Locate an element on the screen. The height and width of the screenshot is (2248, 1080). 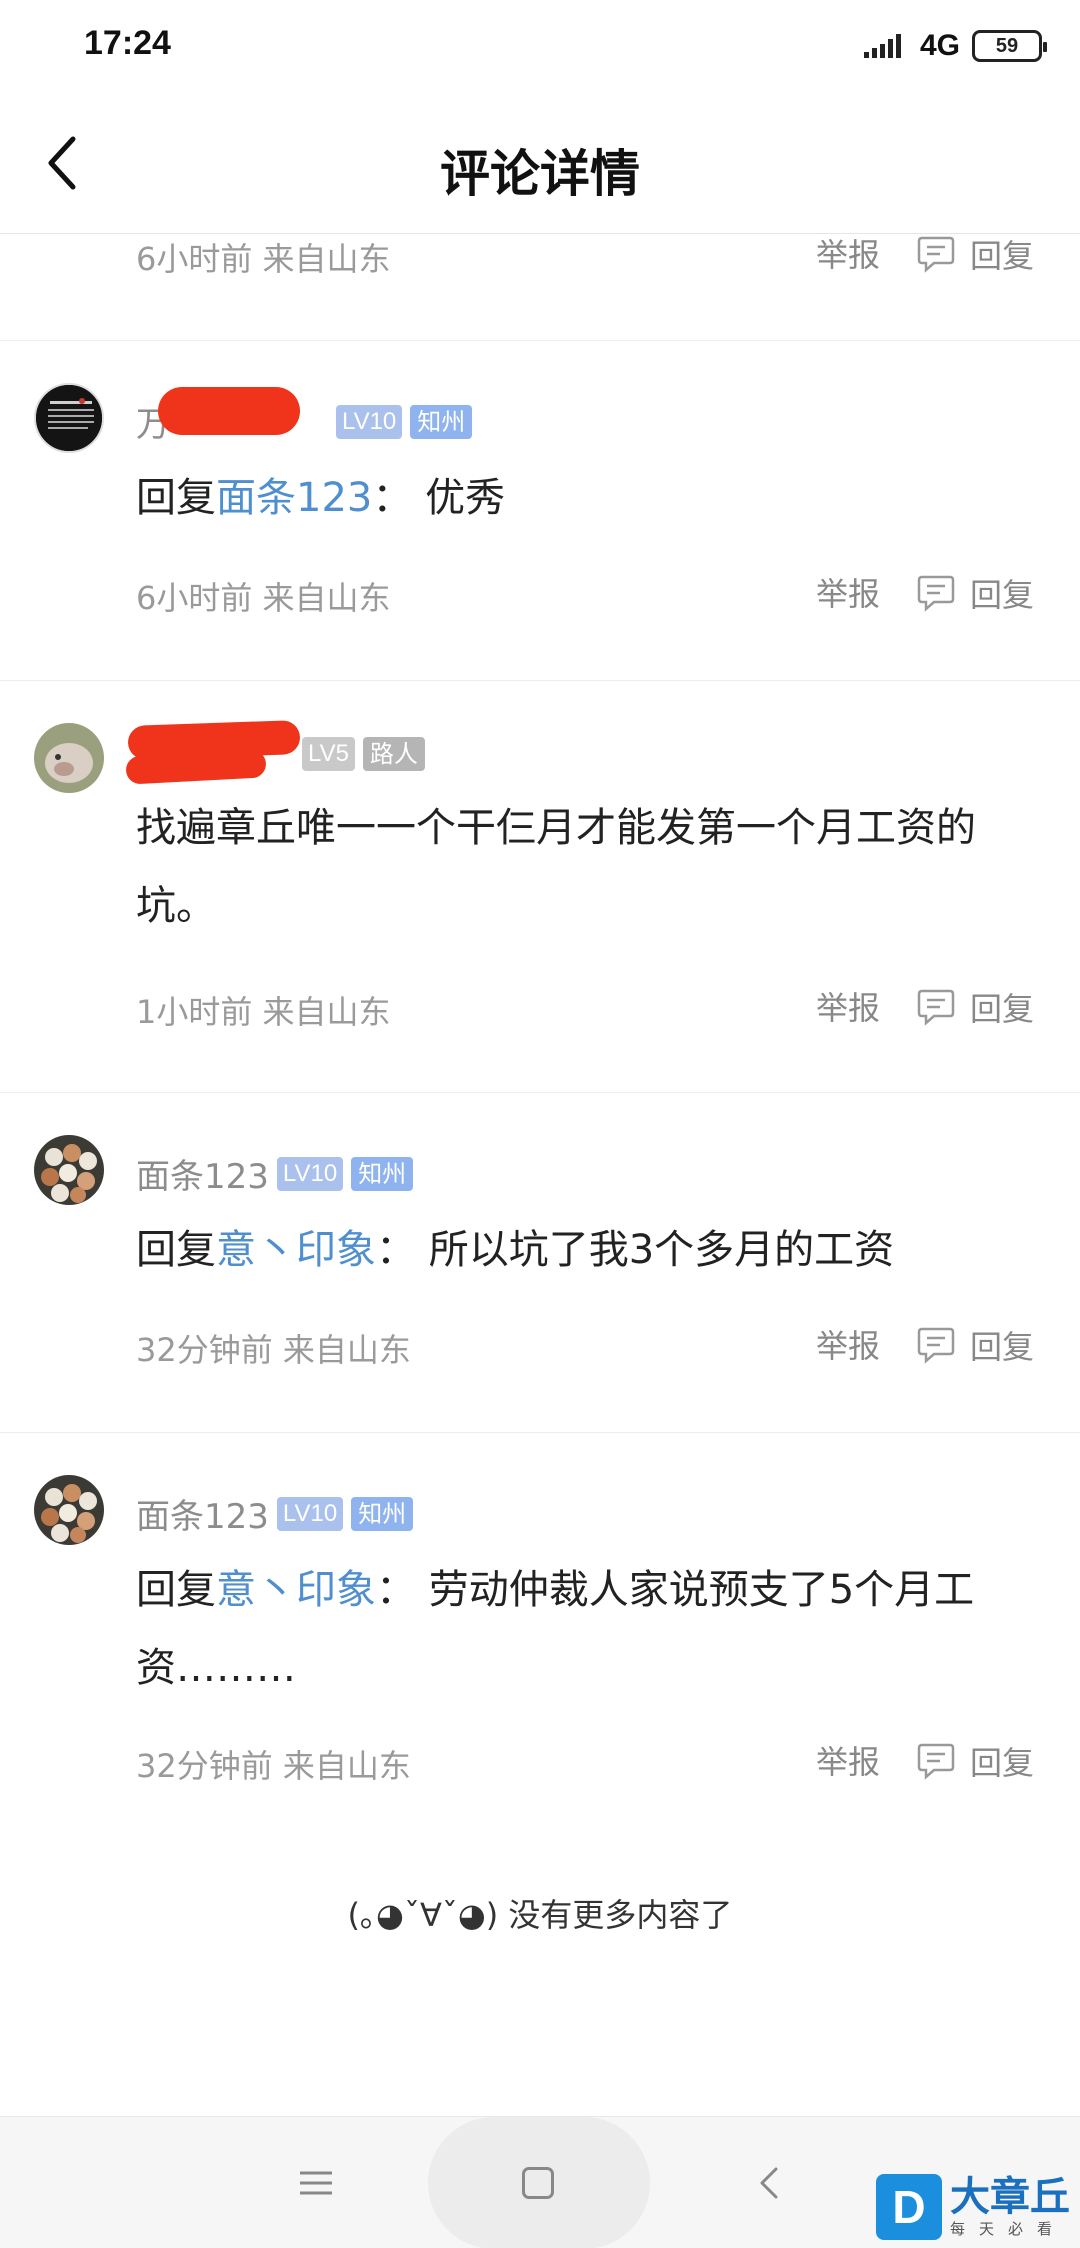
comment-text: 回复面条123： 优秀 is located at coordinates (576, 498).